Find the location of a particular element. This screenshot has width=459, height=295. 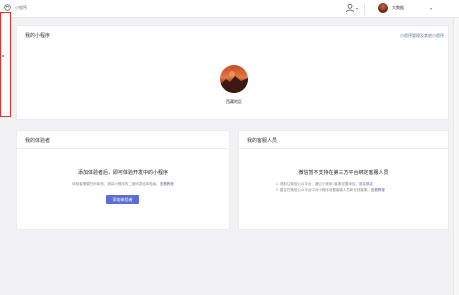

card-title: 我的体验者 is located at coordinates (38, 141).